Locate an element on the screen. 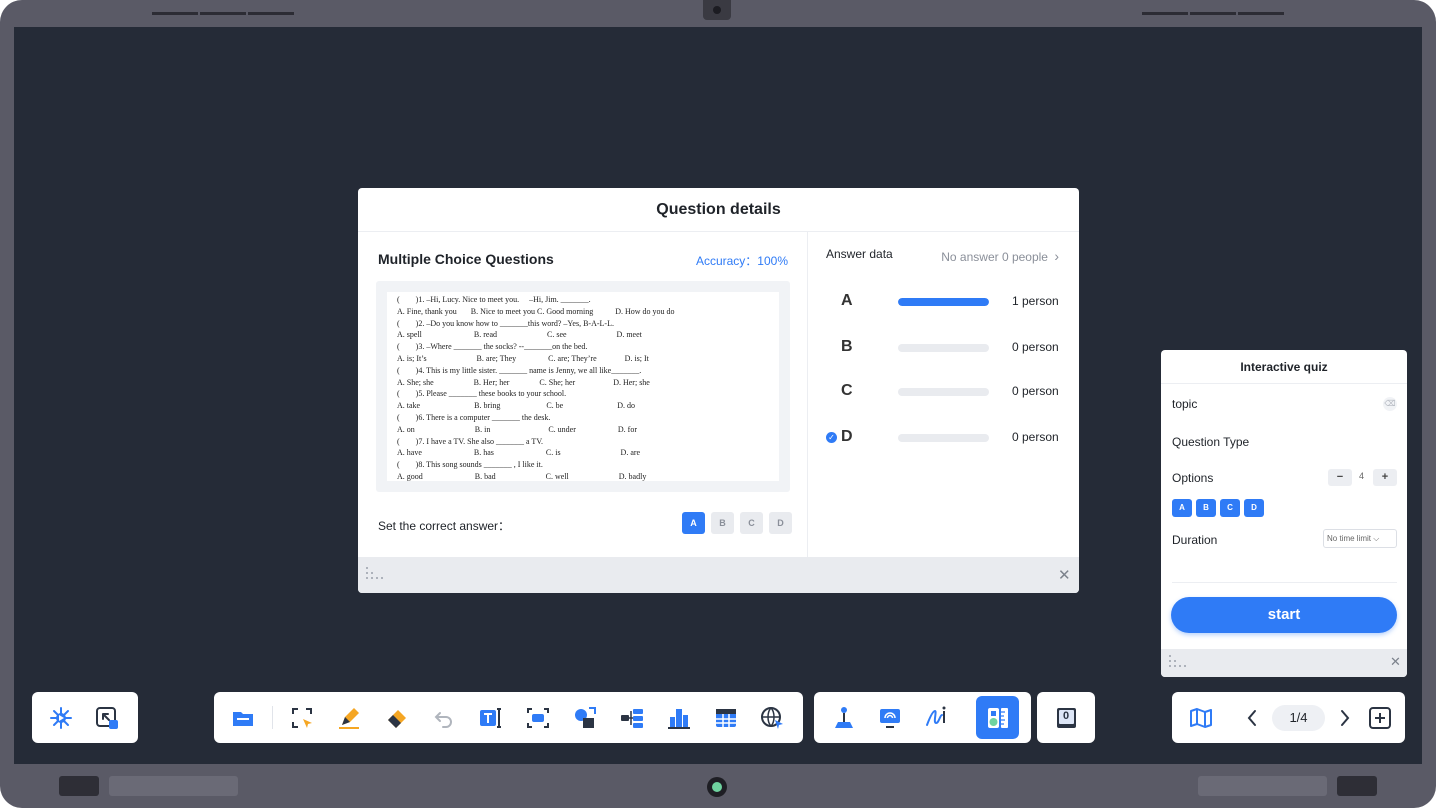 The height and width of the screenshot is (808, 1436). page-indicator: 1/4 is located at coordinates (1298, 718).